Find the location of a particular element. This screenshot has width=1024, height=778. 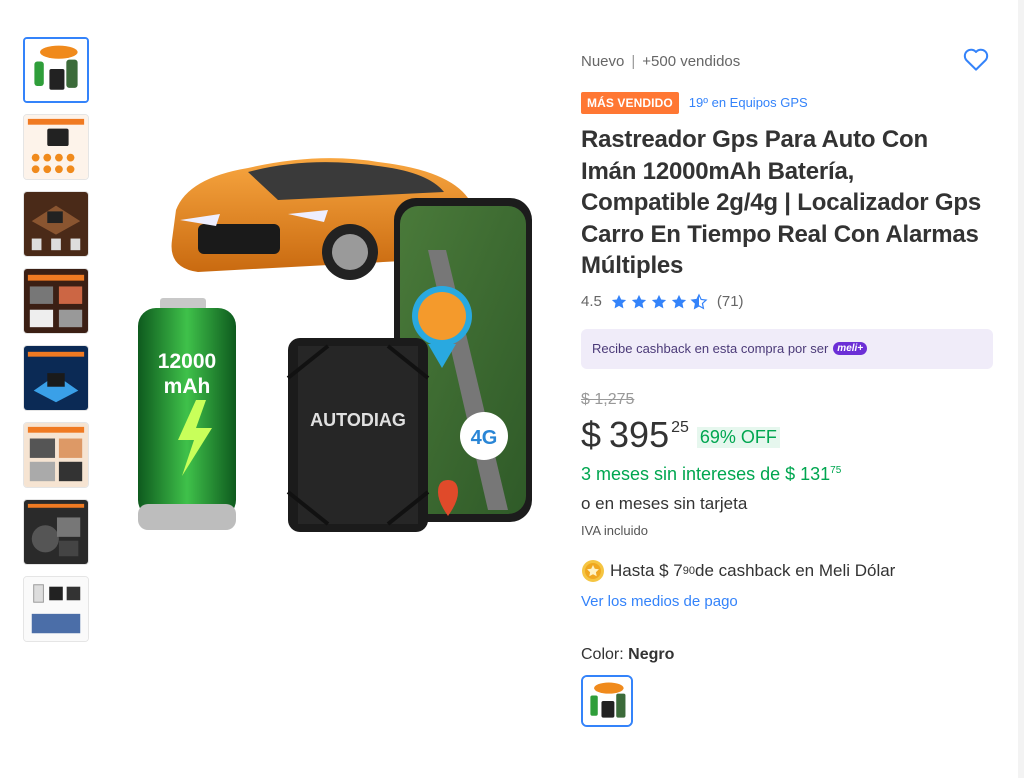

meli-plus-logo: meli+ is located at coordinates (850, 348).